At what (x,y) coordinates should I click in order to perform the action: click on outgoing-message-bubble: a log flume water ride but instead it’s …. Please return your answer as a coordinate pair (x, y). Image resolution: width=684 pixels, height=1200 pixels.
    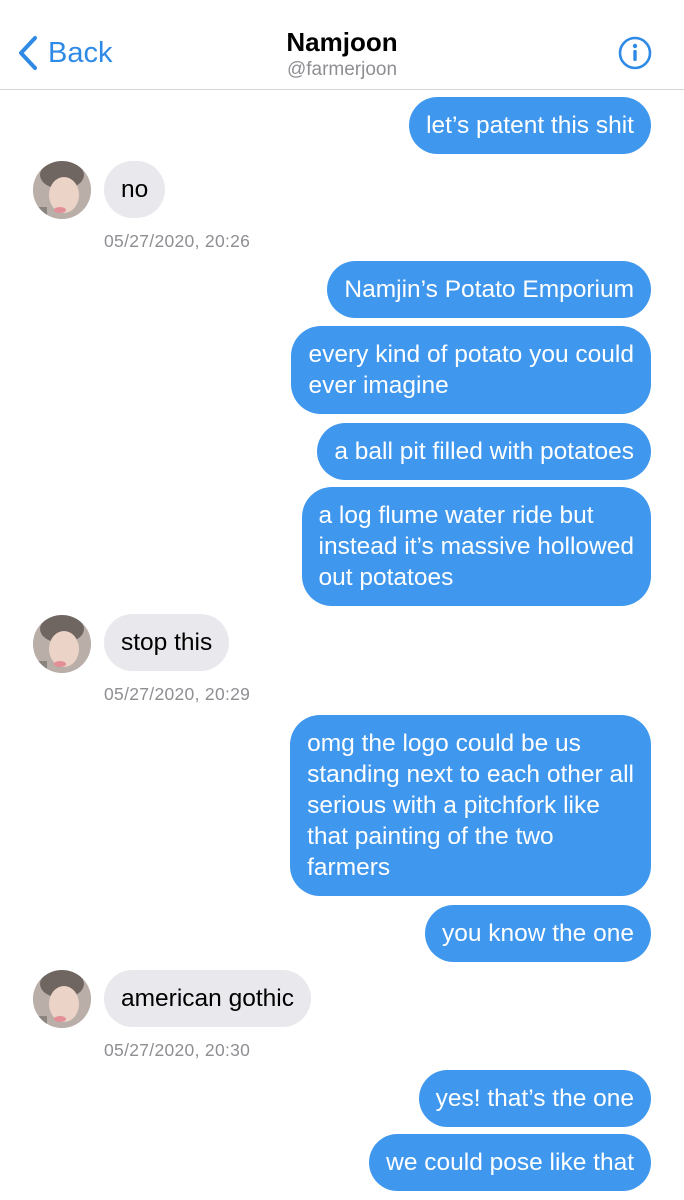
    Looking at the image, I should click on (476, 546).